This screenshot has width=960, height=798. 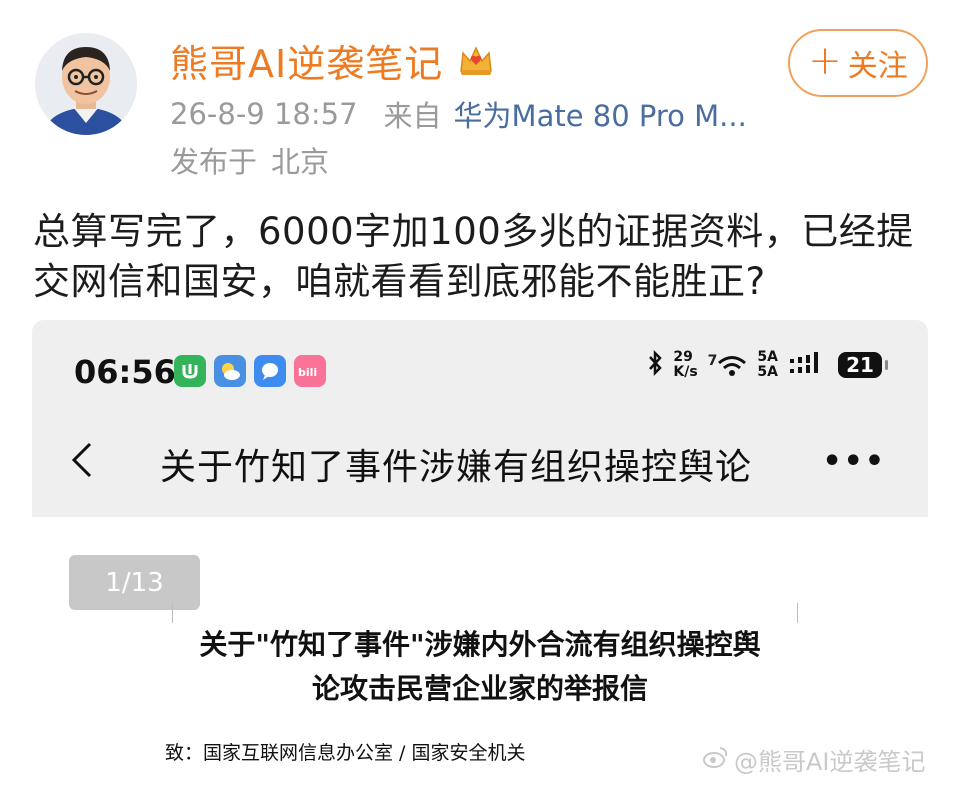 What do you see at coordinates (270, 371) in the screenshot?
I see `chat-bubble-icon` at bounding box center [270, 371].